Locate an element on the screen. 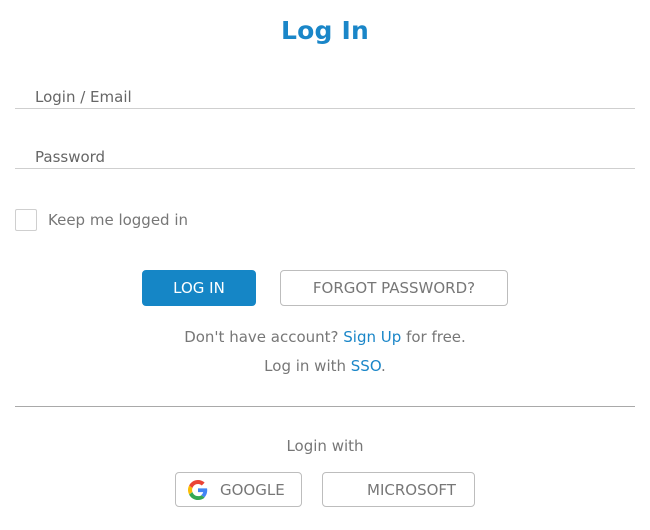 The image size is (650, 530). social-heading: Login with is located at coordinates (325, 446).